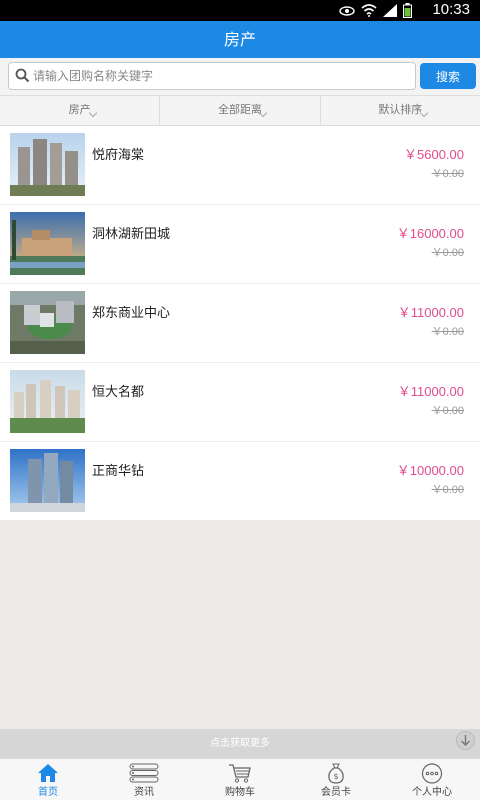 The height and width of the screenshot is (800, 480). I want to click on money-bag-icon: $, so click(336, 773).